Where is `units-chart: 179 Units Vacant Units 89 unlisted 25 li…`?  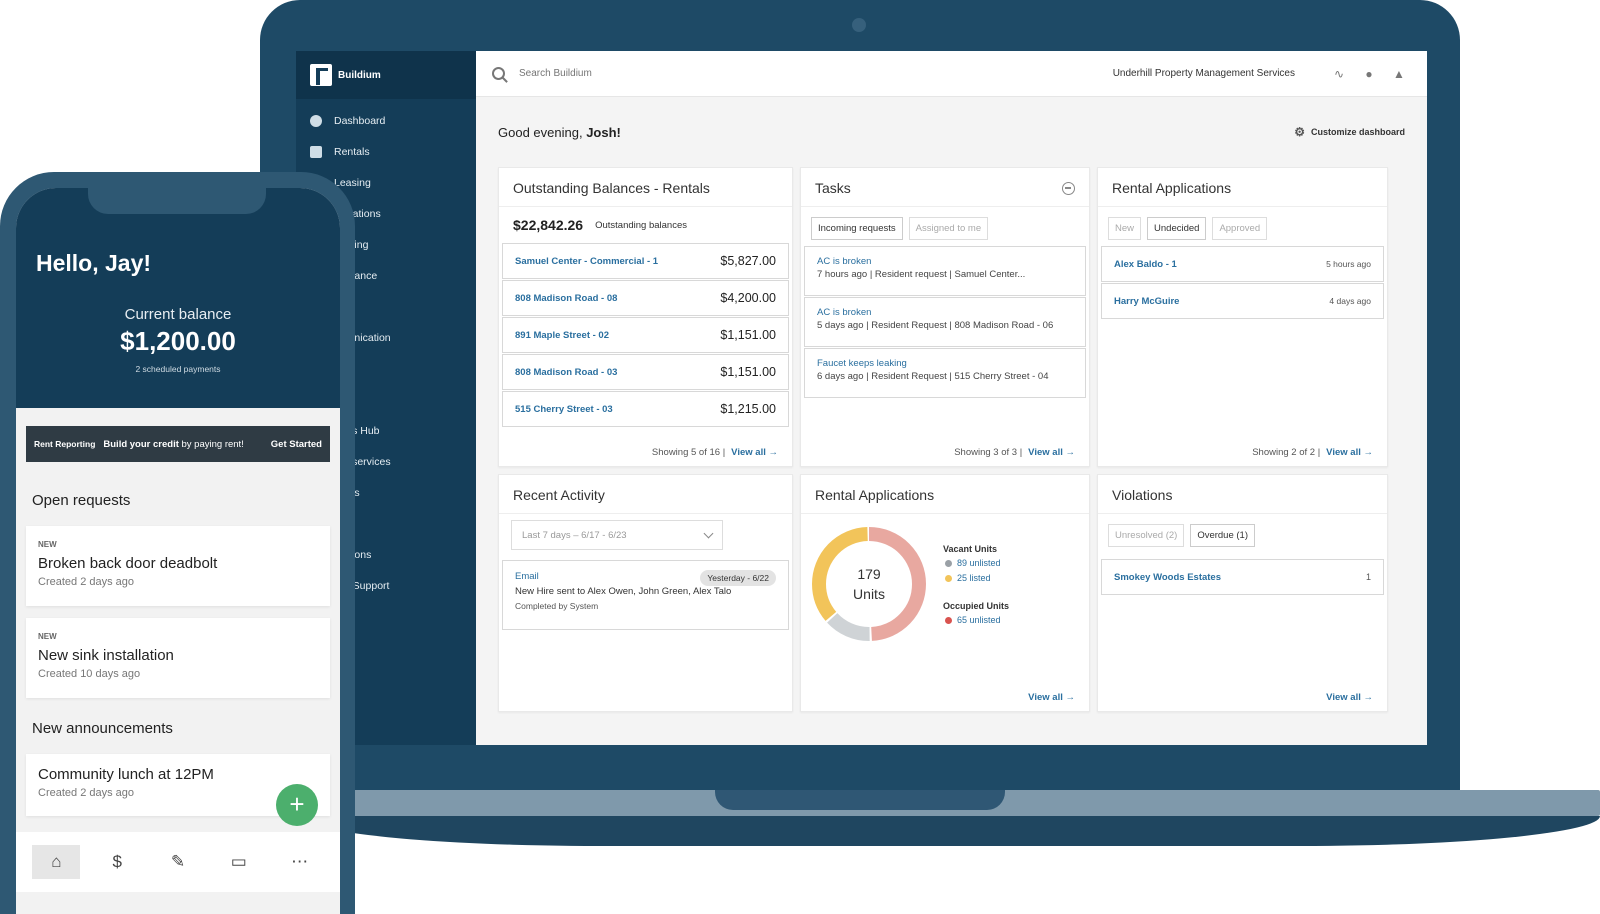
units-chart: 179 Units Vacant Units 89 unlisted 25 li… is located at coordinates (945, 579).